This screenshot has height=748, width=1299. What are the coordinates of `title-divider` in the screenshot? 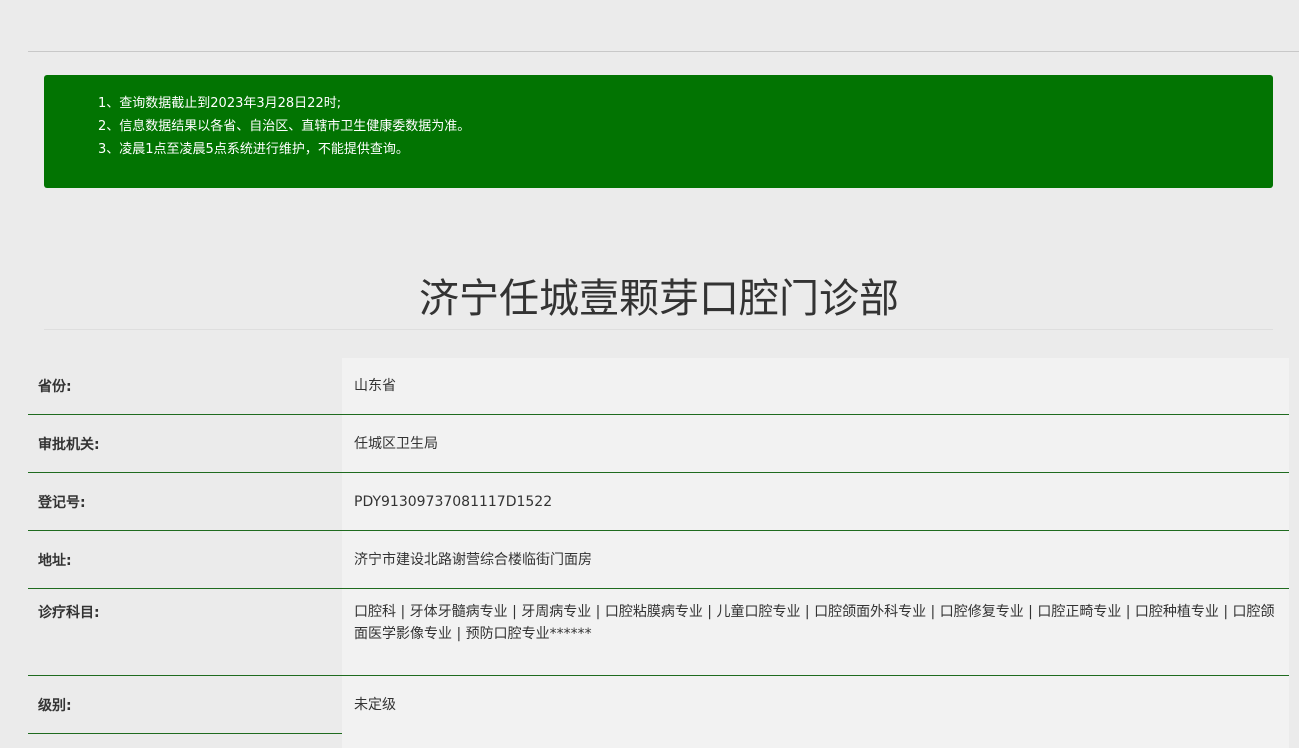 It's located at (658, 329).